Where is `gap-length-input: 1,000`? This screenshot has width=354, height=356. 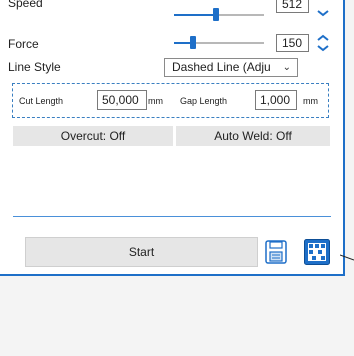 gap-length-input: 1,000 is located at coordinates (276, 100).